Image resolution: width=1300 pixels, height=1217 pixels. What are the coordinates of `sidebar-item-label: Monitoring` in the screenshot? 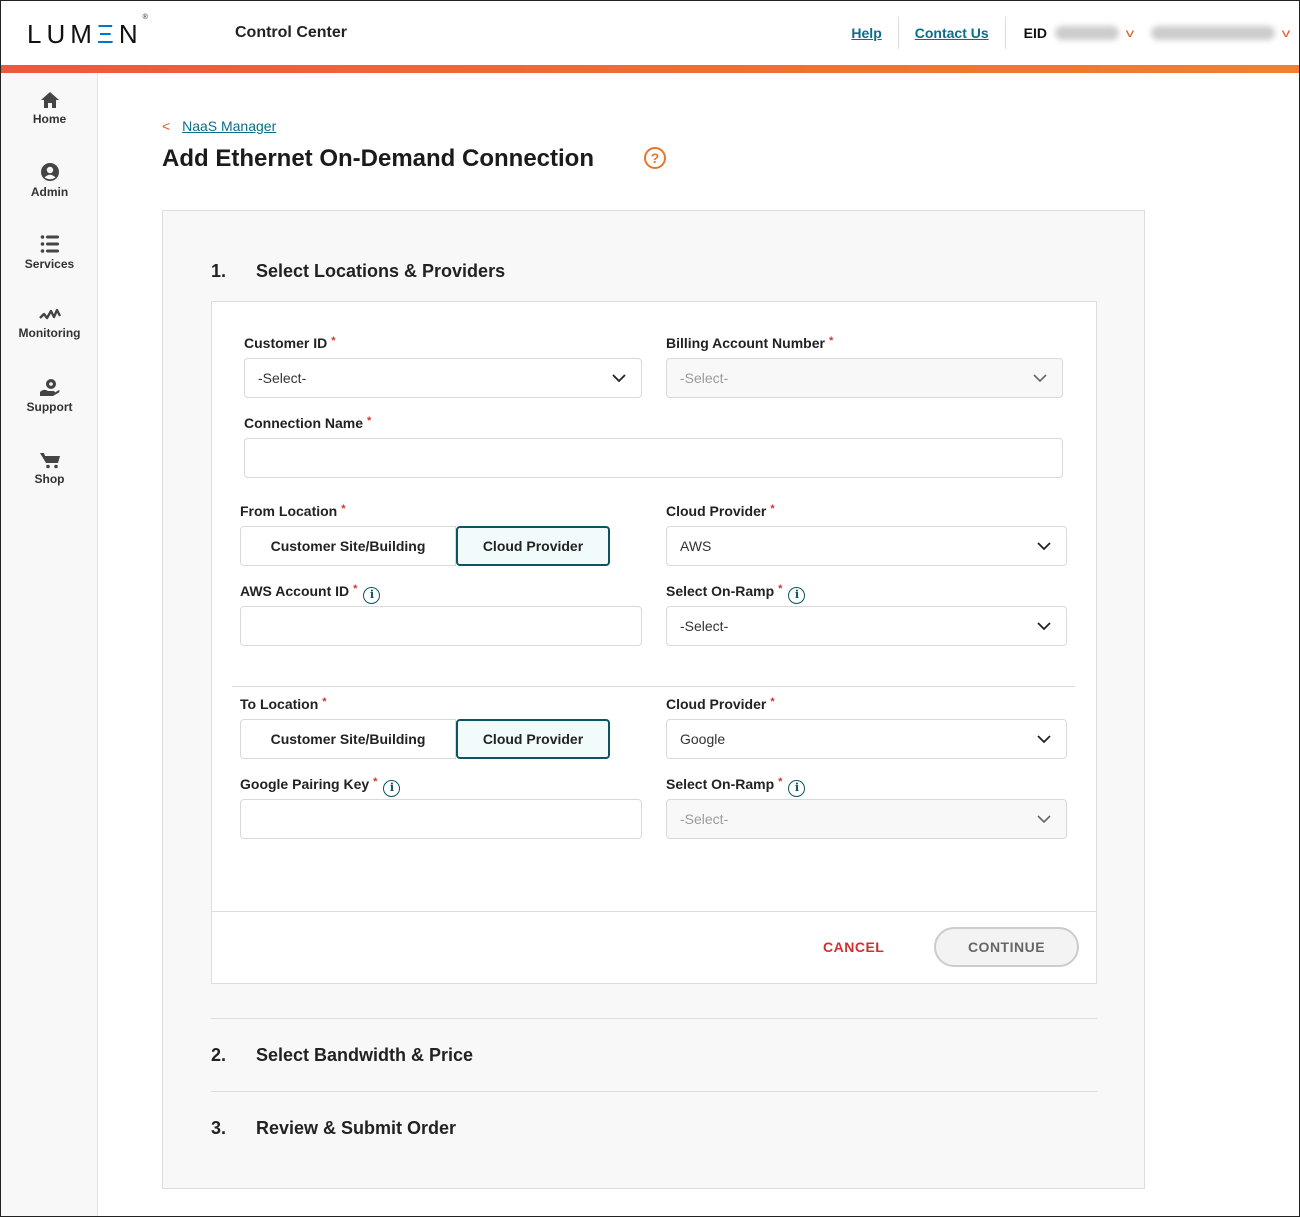 It's located at (49, 333).